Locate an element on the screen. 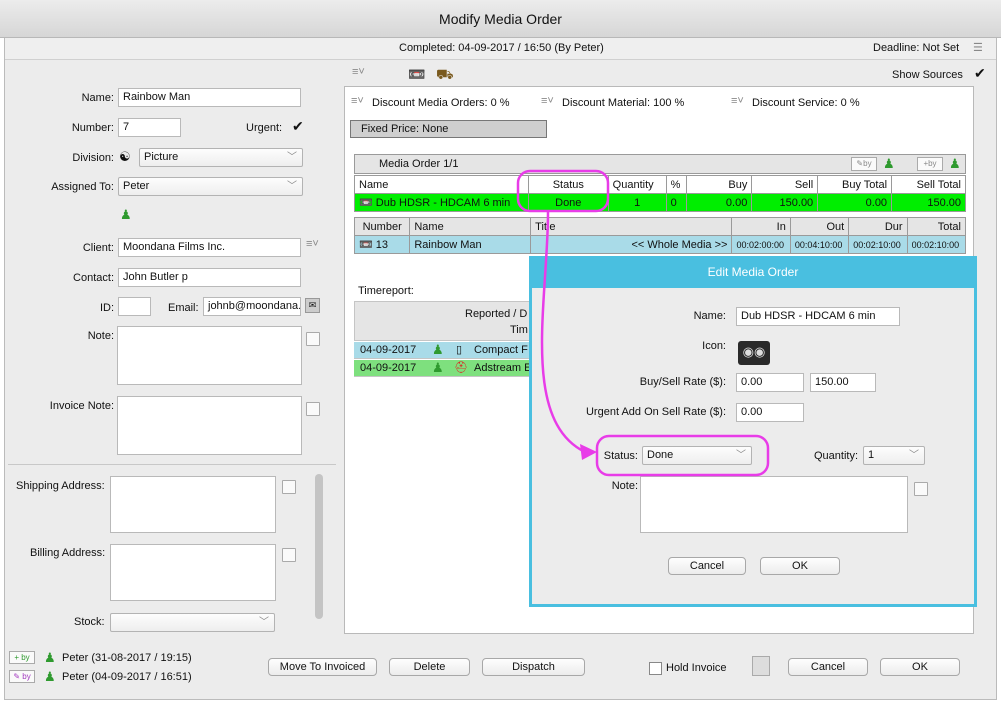 Image resolution: width=1001 pixels, height=702 pixels. status-callout-dialog is located at coordinates (682, 455).